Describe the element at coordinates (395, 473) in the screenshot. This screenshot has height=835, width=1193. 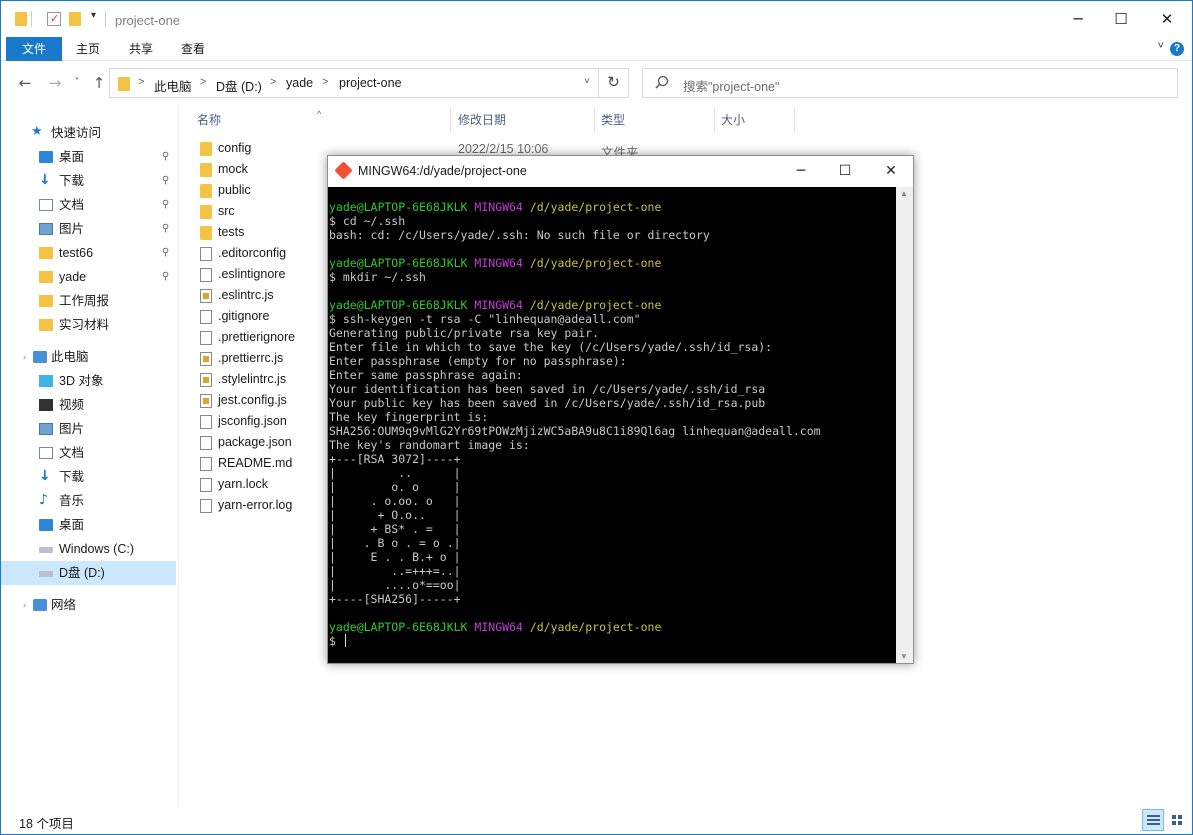
I see `terminal-text: | .. |` at that location.